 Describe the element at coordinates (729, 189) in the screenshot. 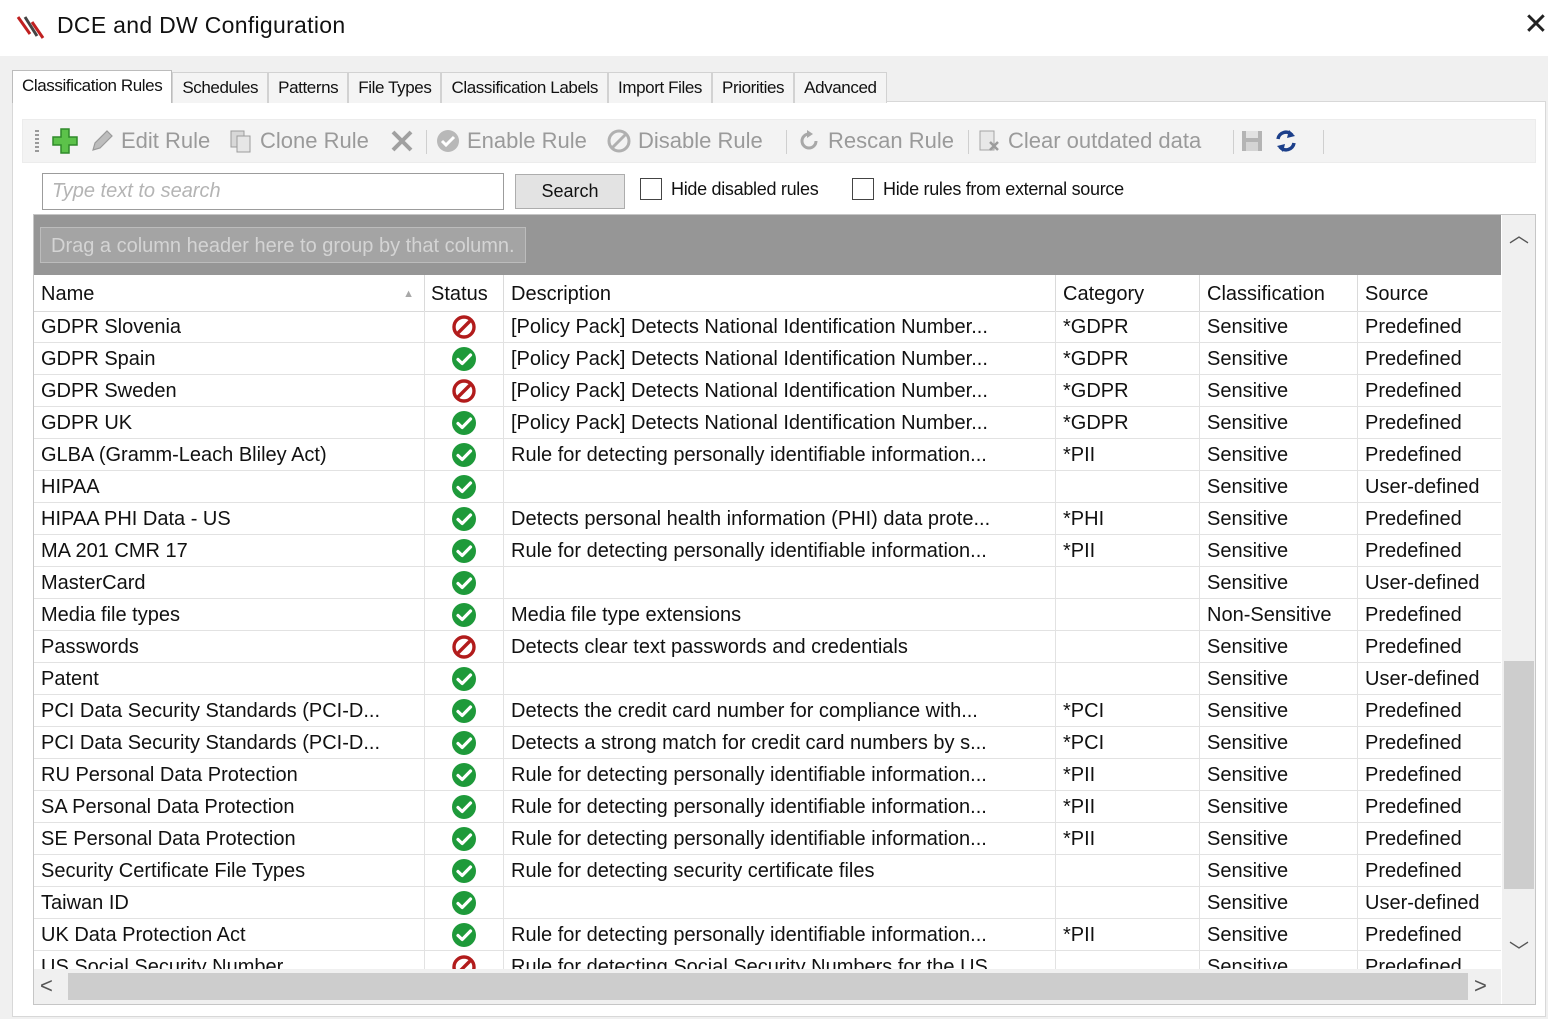

I see `hide-disabled-rules-checkbox: Hide disabled rules` at that location.